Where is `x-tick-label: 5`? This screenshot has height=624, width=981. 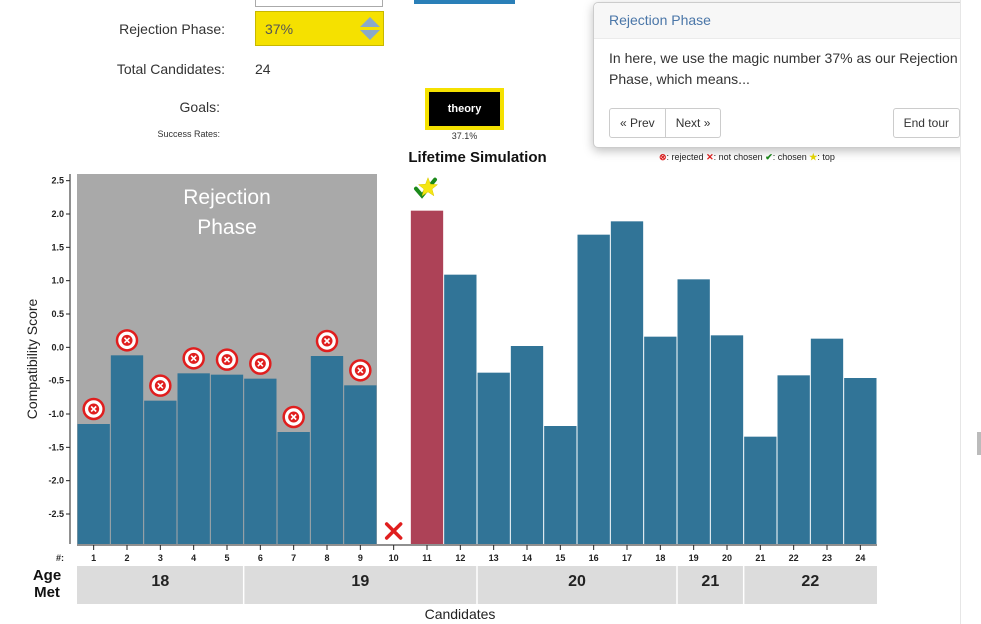
x-tick-label: 5 is located at coordinates (226, 558).